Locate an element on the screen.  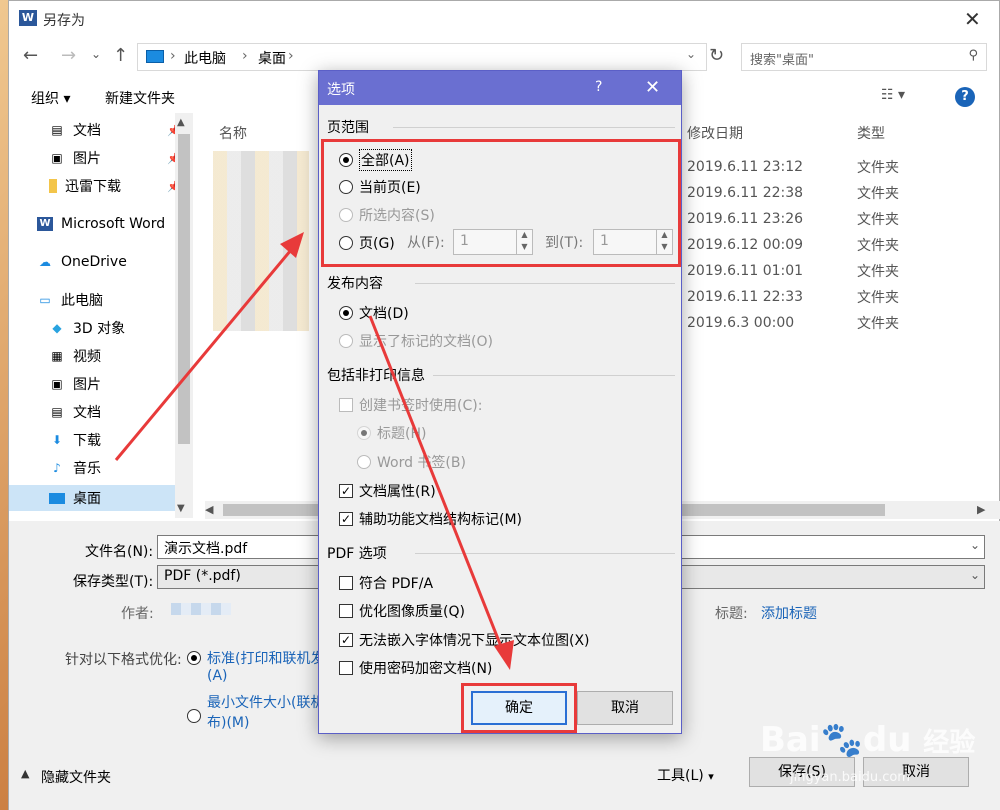
optimize-minimum-radio is located at coordinates (194, 716).